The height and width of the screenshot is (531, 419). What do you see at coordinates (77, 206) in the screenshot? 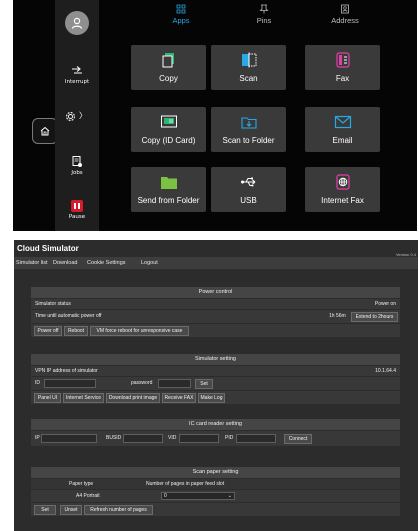
I see `pause-icon` at bounding box center [77, 206].